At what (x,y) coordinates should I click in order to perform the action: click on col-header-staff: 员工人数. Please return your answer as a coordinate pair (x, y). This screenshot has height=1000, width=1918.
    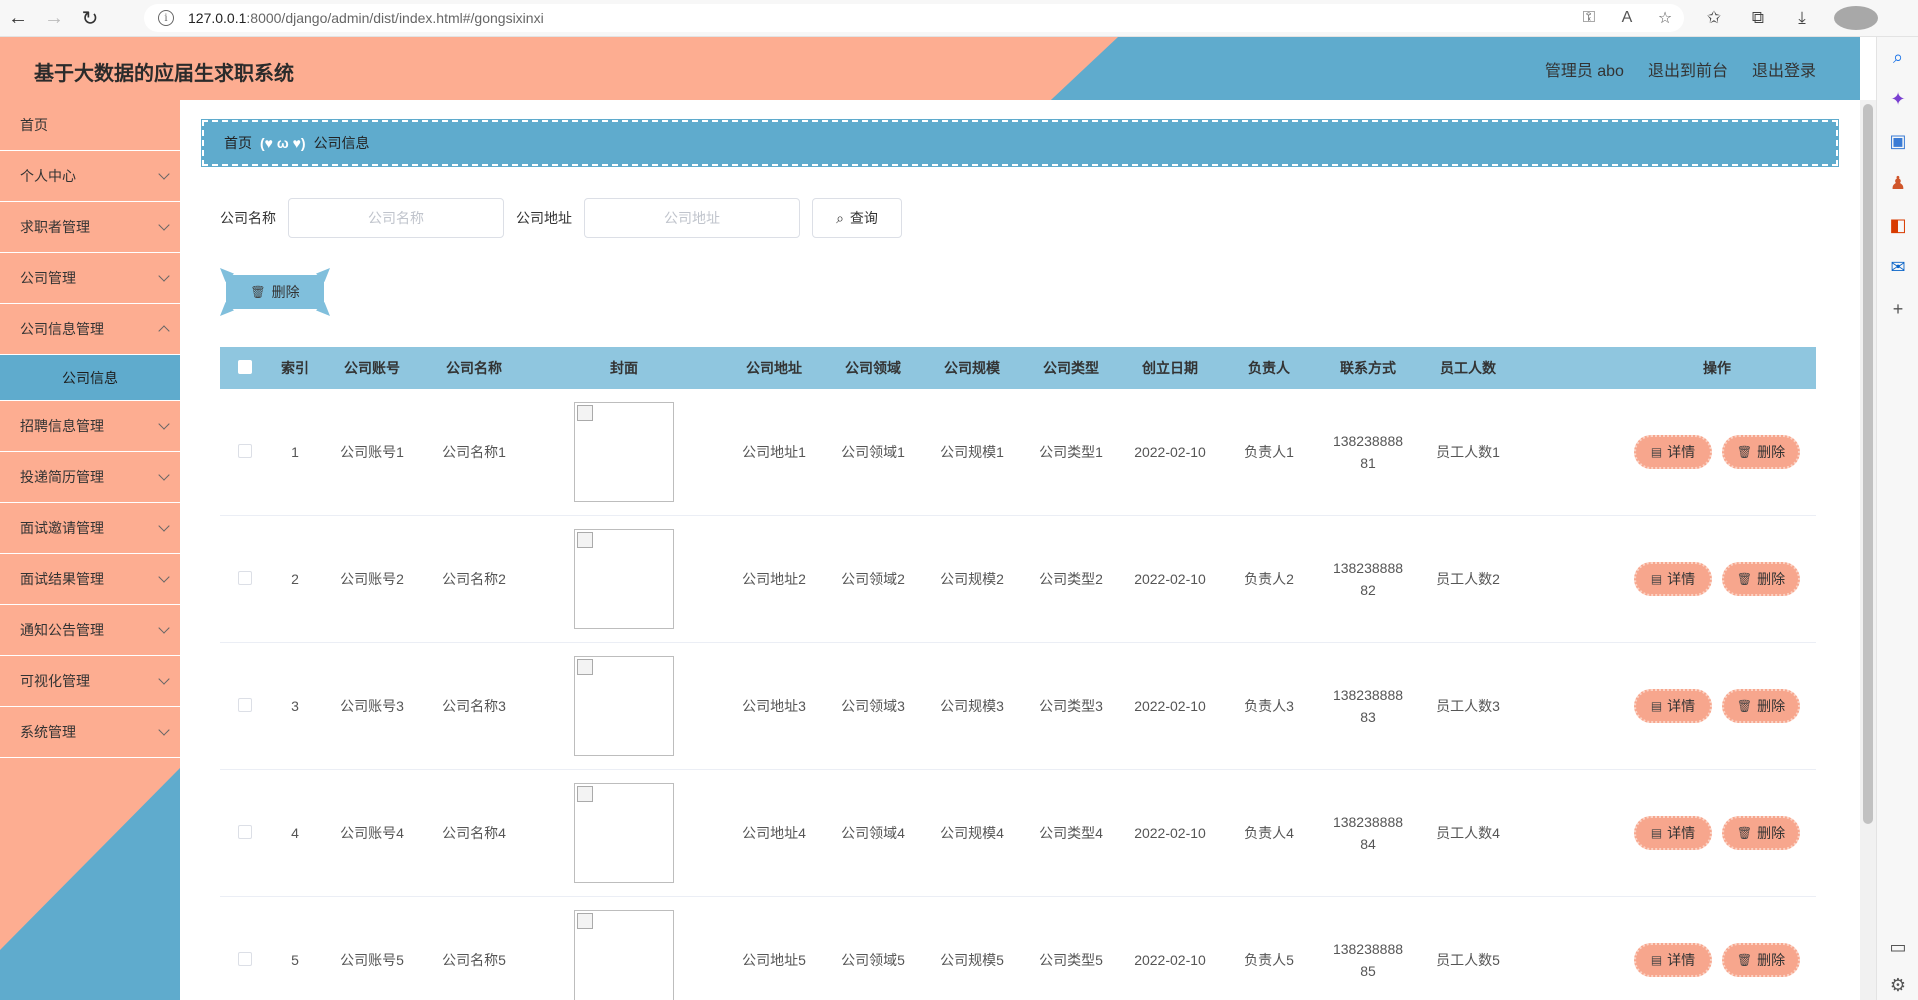
    Looking at the image, I should click on (1468, 368).